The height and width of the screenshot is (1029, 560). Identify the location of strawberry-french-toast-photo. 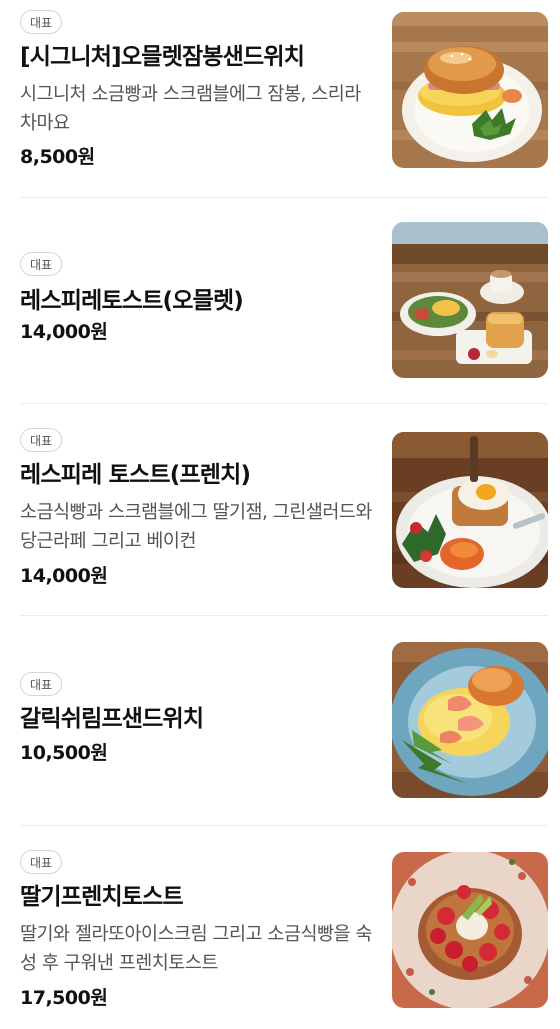
(470, 930).